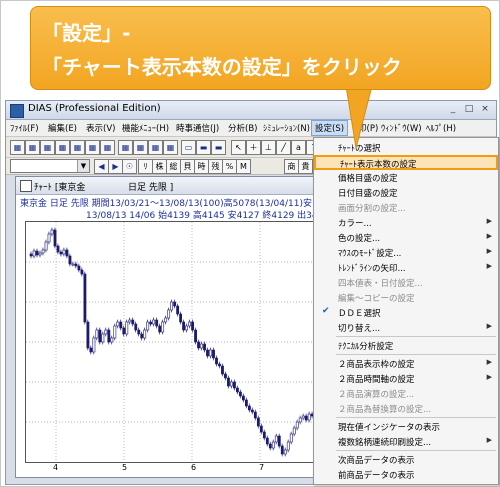  Describe the element at coordinates (406, 177) in the screenshot. I see `menu-item: 価格目盛の設定` at that location.